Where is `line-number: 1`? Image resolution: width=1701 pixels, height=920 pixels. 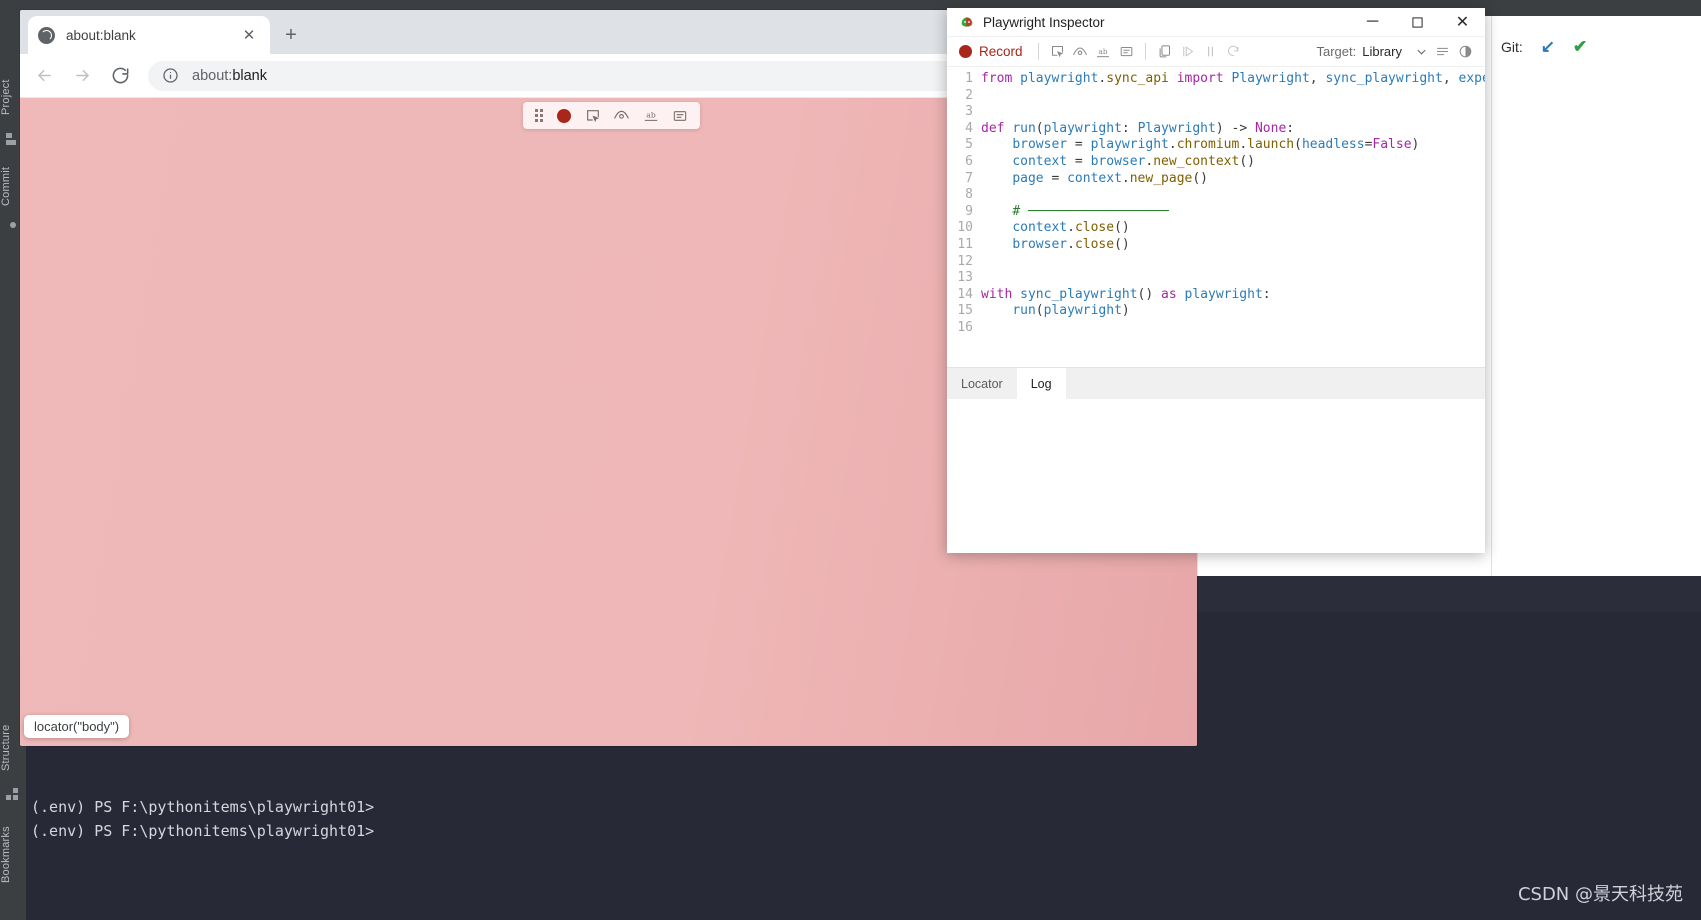 line-number: 1 is located at coordinates (969, 78).